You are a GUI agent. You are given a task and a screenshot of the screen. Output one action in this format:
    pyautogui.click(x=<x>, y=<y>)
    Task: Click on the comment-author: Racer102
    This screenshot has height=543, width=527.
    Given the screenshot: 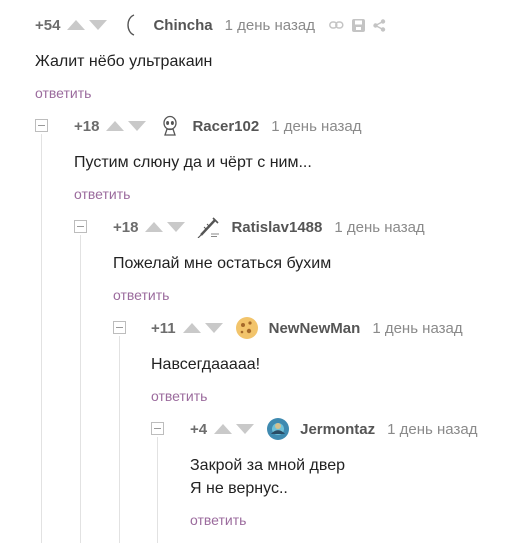 What is the action you would take?
    pyautogui.click(x=225, y=126)
    